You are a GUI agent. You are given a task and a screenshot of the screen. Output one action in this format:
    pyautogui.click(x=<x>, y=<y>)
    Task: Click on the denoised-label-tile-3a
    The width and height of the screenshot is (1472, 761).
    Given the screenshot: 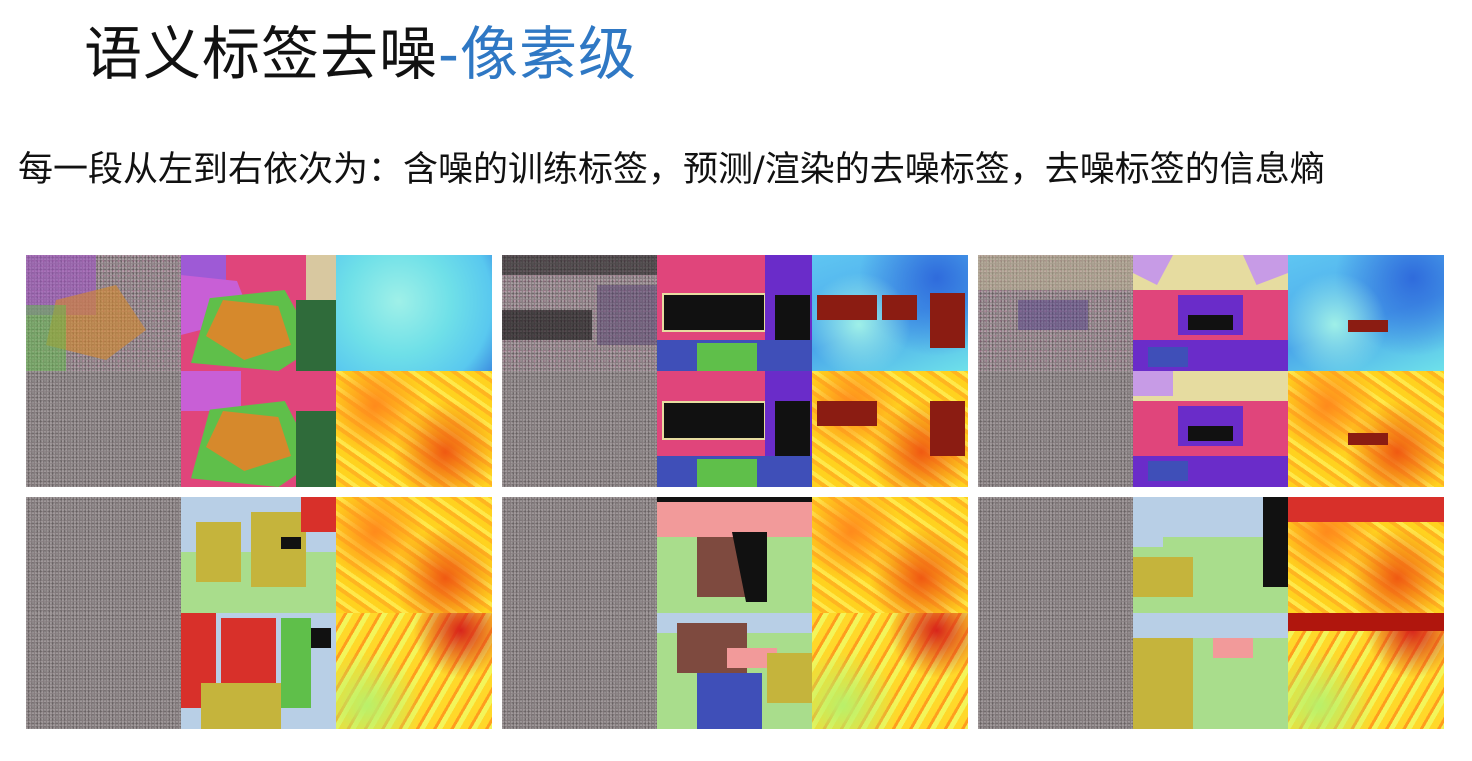 What is the action you would take?
    pyautogui.click(x=1210, y=313)
    